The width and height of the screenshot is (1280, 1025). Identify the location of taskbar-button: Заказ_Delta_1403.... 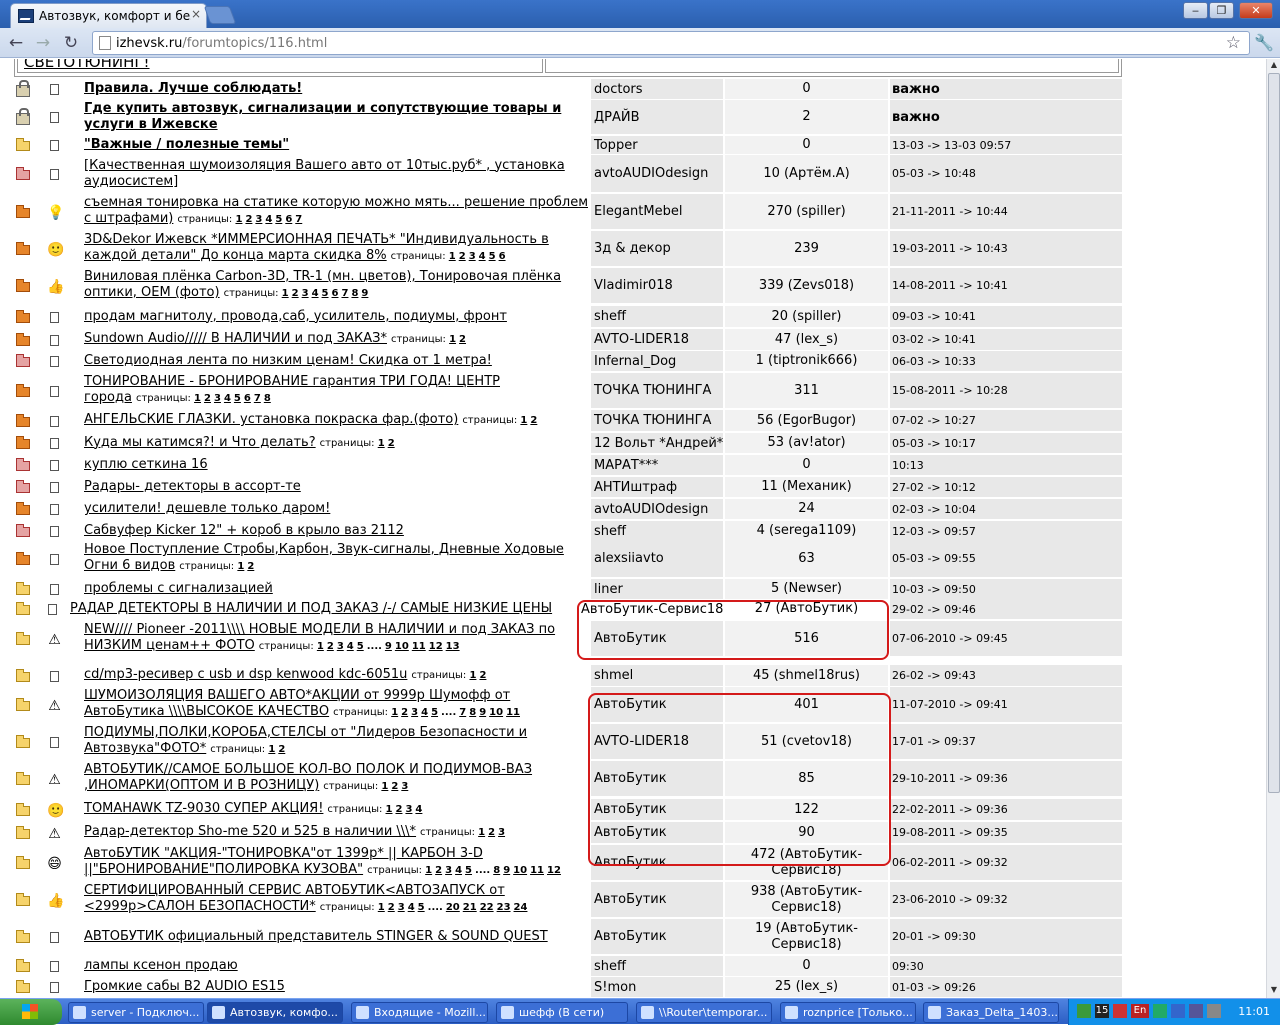
(991, 1012).